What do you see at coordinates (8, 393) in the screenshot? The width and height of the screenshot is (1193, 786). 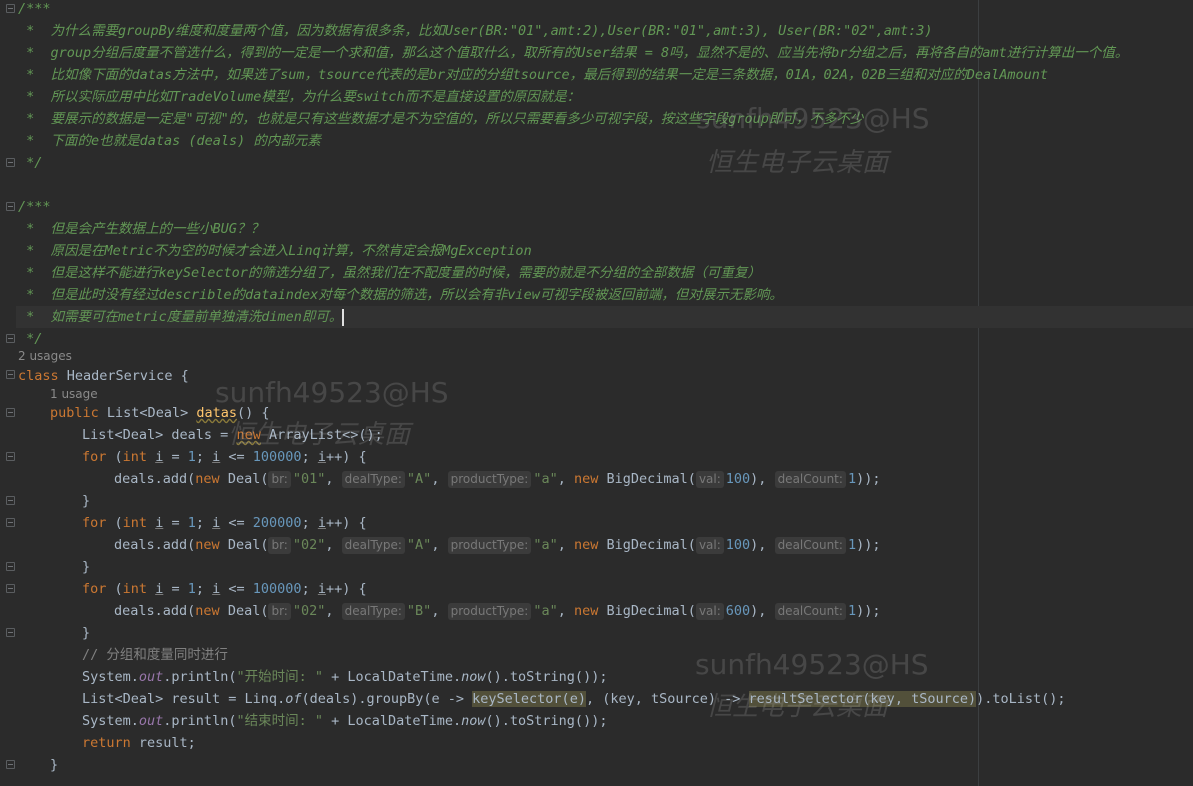 I see `editor-gutter` at bounding box center [8, 393].